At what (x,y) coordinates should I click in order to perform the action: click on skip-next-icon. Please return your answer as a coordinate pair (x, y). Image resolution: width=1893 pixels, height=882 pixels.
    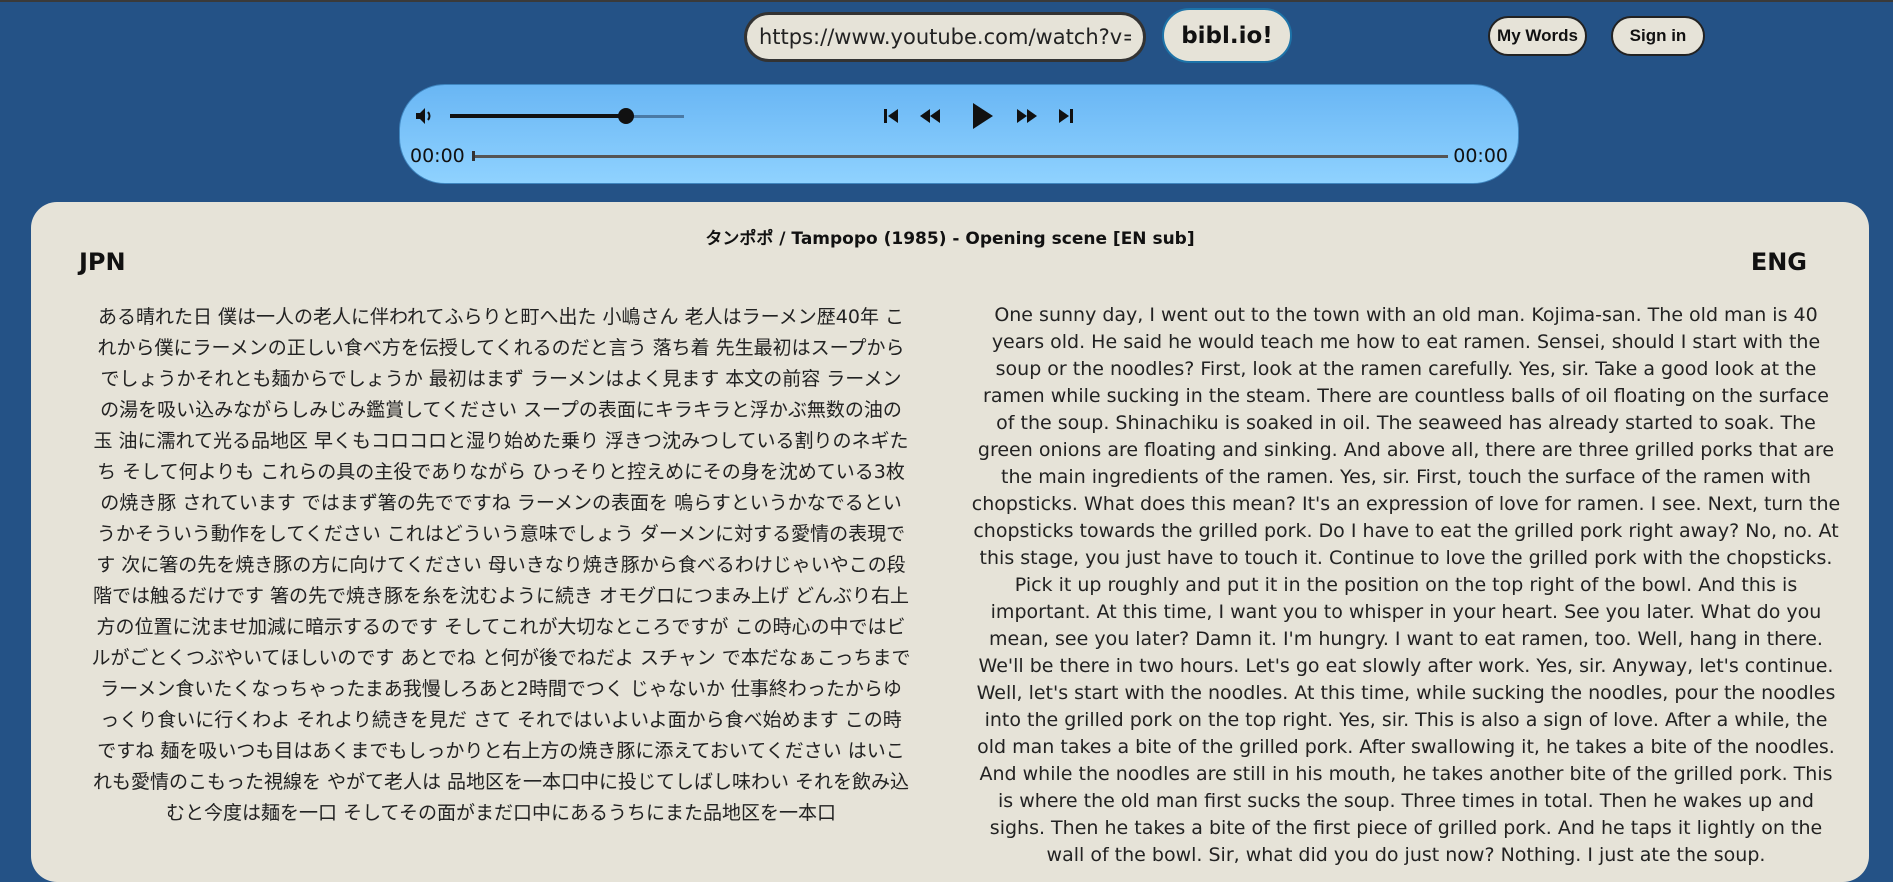
    Looking at the image, I should click on (1066, 116).